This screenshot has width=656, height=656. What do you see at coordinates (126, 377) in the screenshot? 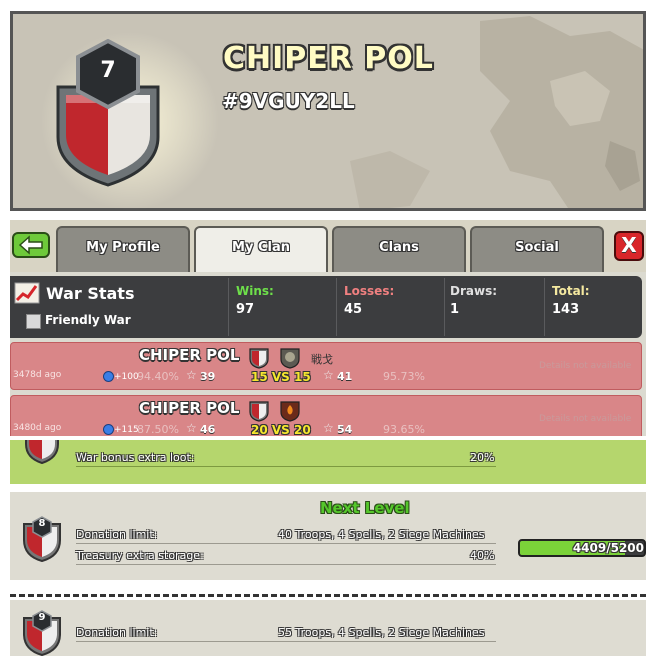
I see `xp-gained: +100` at bounding box center [126, 377].